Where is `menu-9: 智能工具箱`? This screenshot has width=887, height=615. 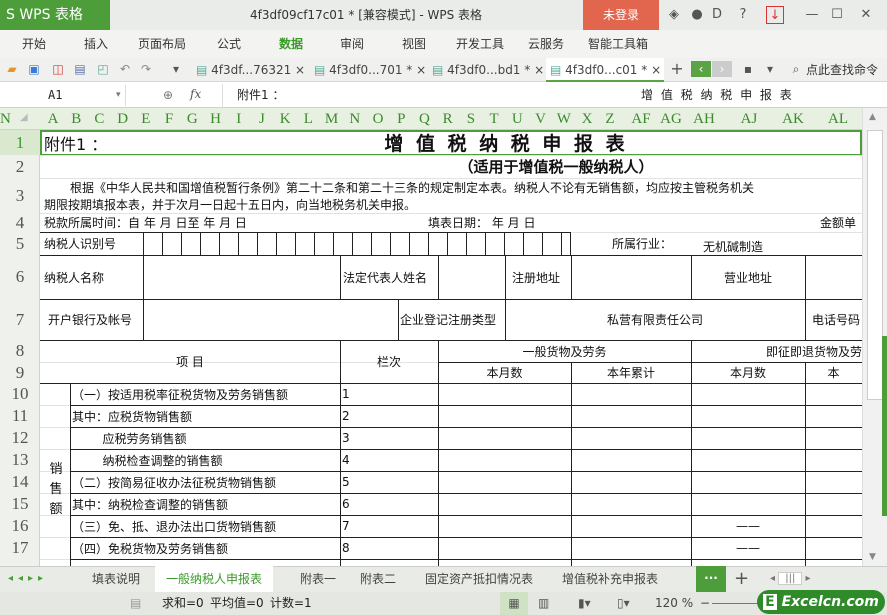 menu-9: 智能工具箱 is located at coordinates (618, 44).